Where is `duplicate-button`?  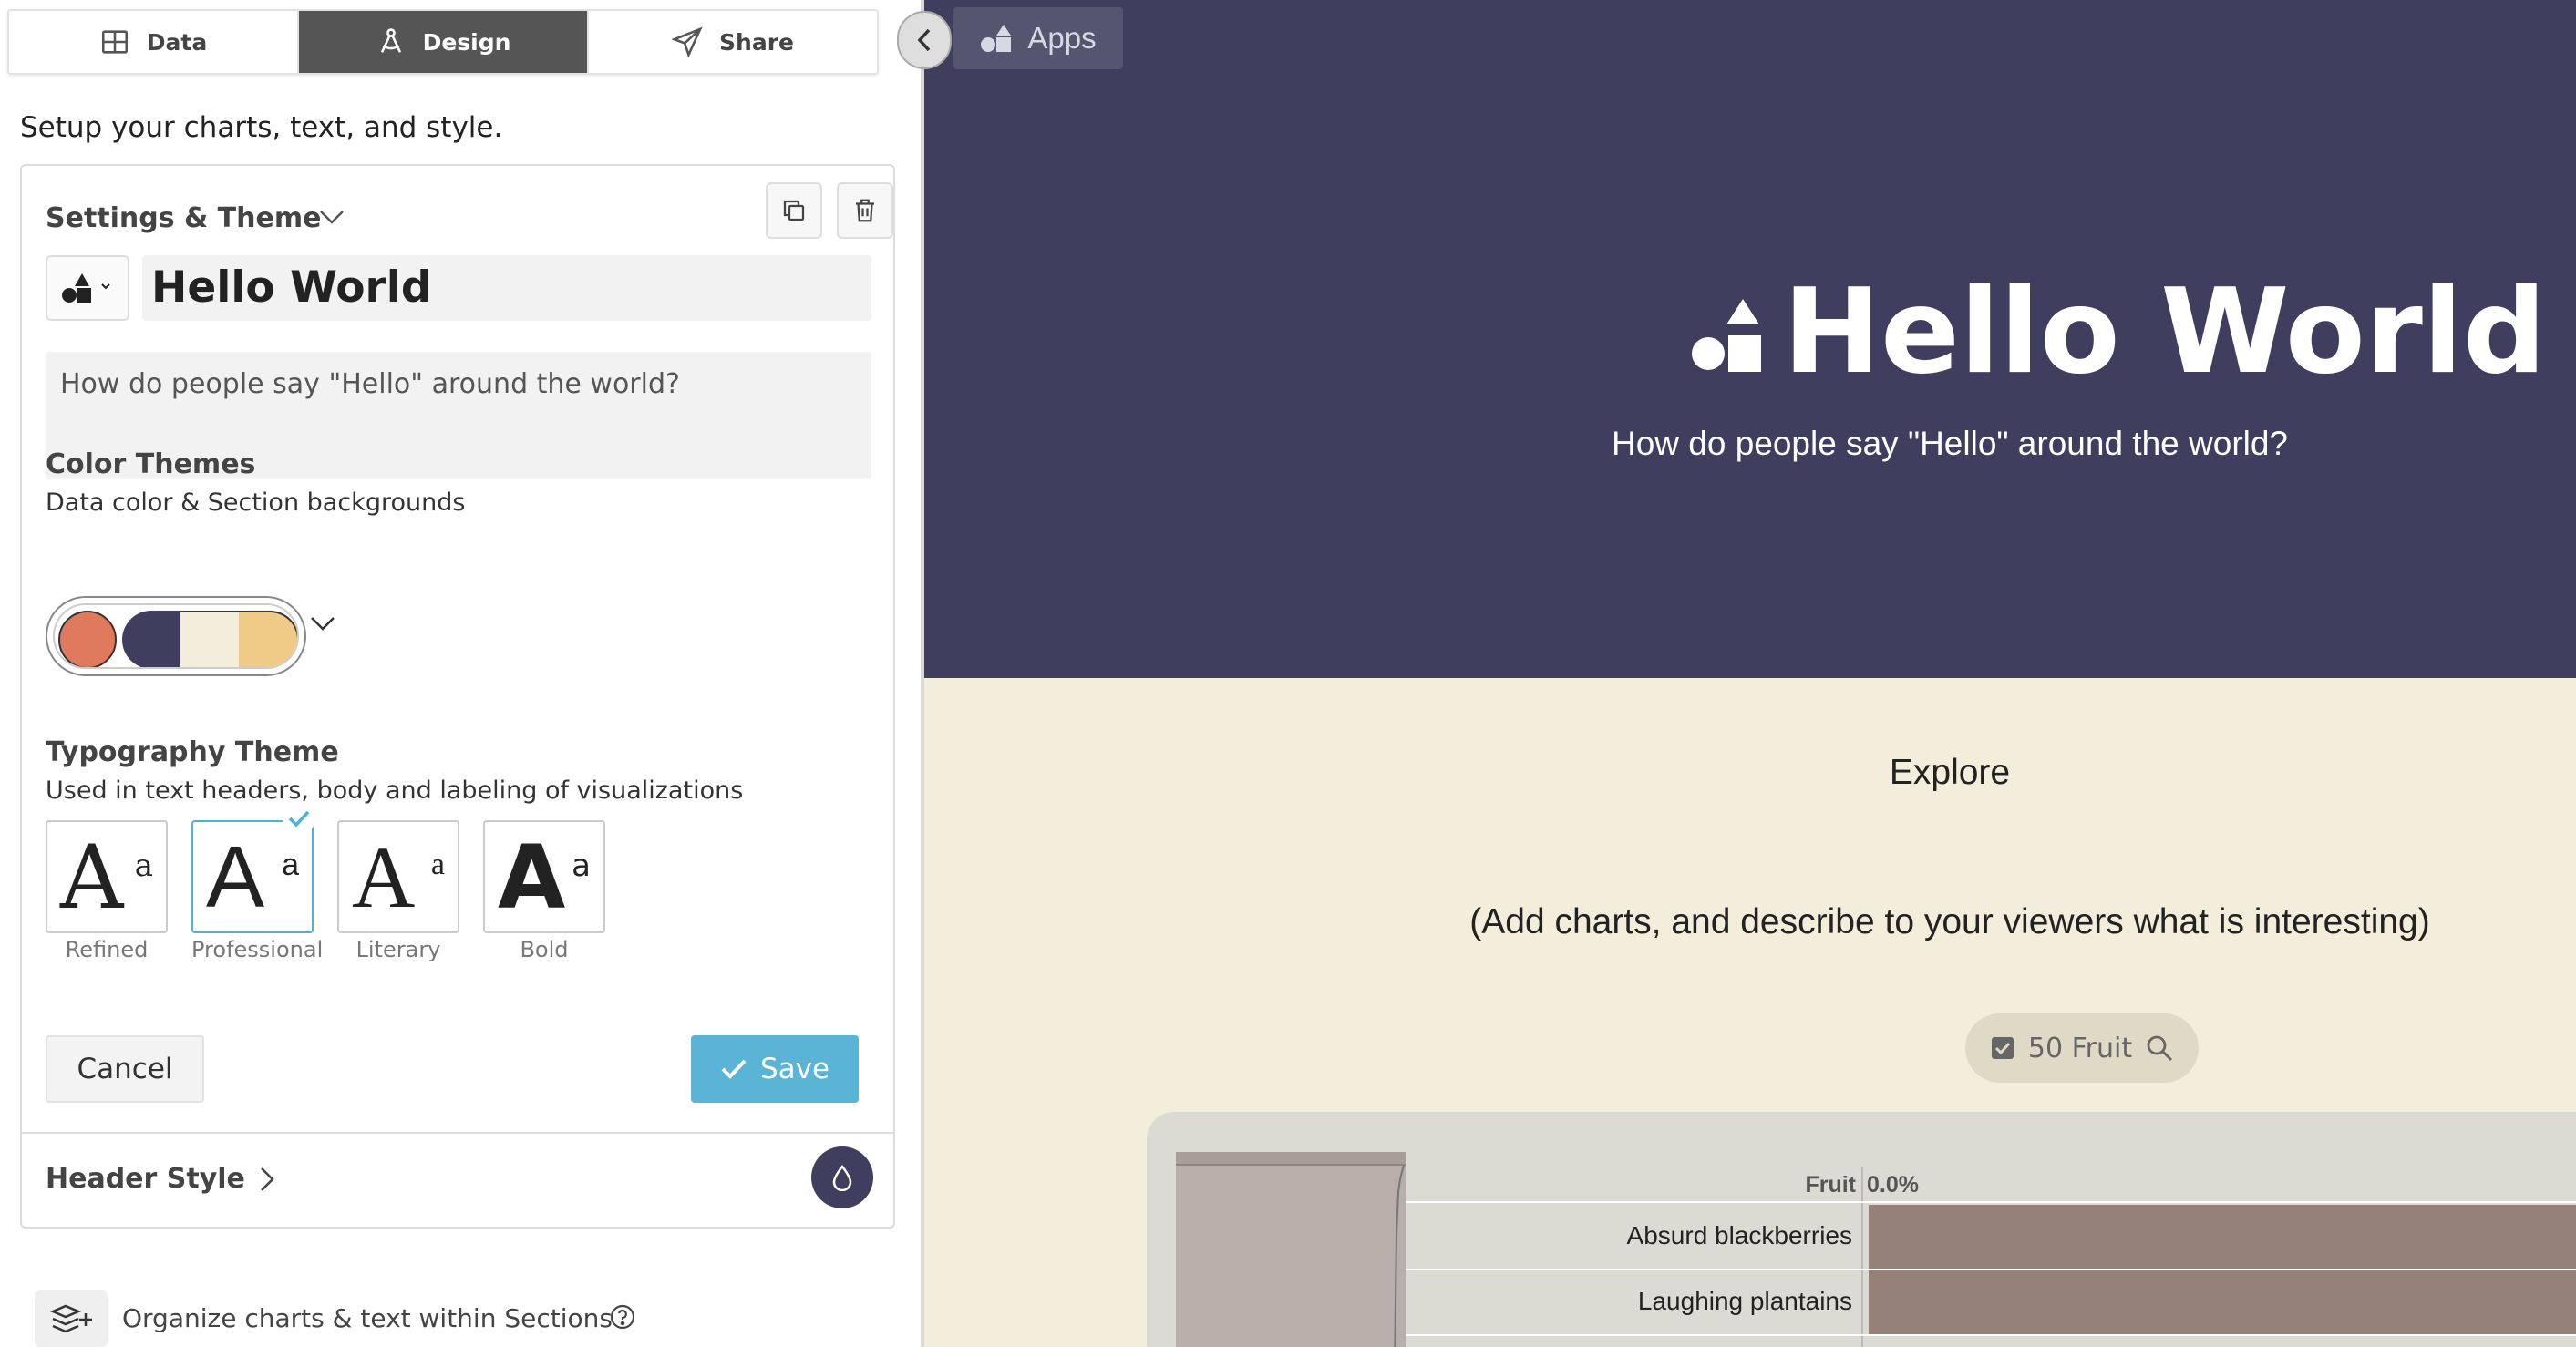 duplicate-button is located at coordinates (794, 210).